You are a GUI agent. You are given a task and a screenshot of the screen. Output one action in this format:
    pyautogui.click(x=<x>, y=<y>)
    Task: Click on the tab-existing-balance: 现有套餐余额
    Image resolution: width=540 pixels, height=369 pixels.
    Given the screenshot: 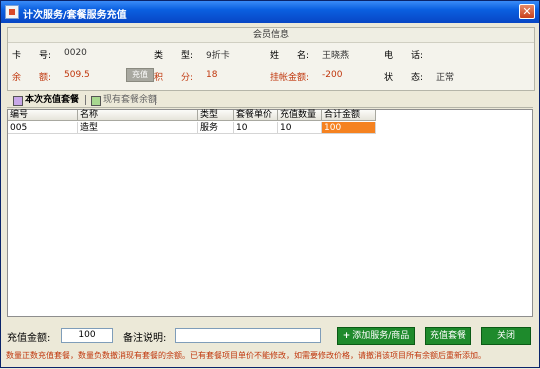 What is the action you would take?
    pyautogui.click(x=123, y=100)
    